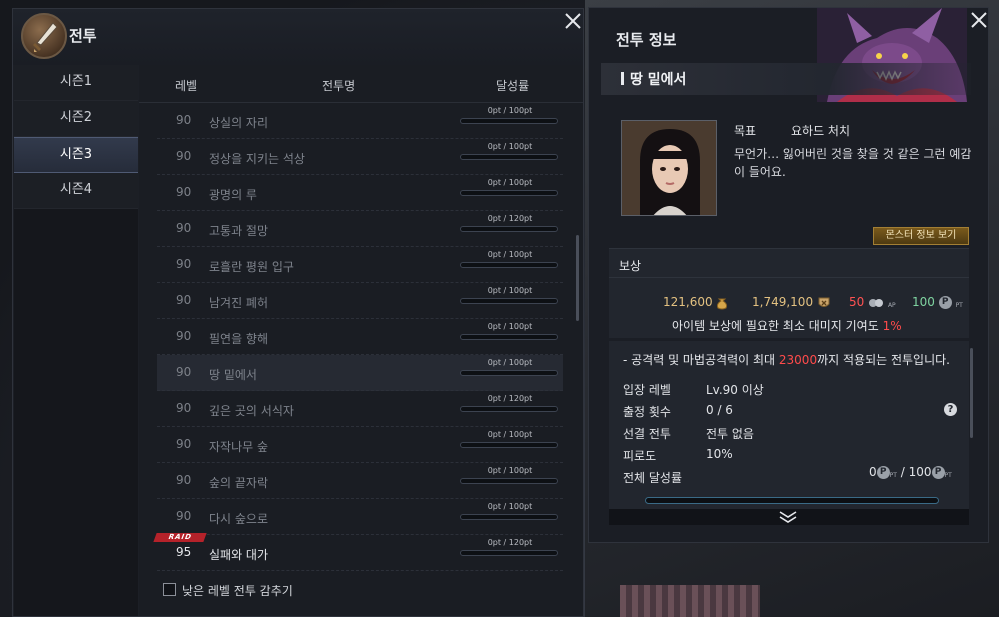 Image resolution: width=999 pixels, height=617 pixels. What do you see at coordinates (76, 191) in the screenshot?
I see `tab-season4: 시즌4` at bounding box center [76, 191].